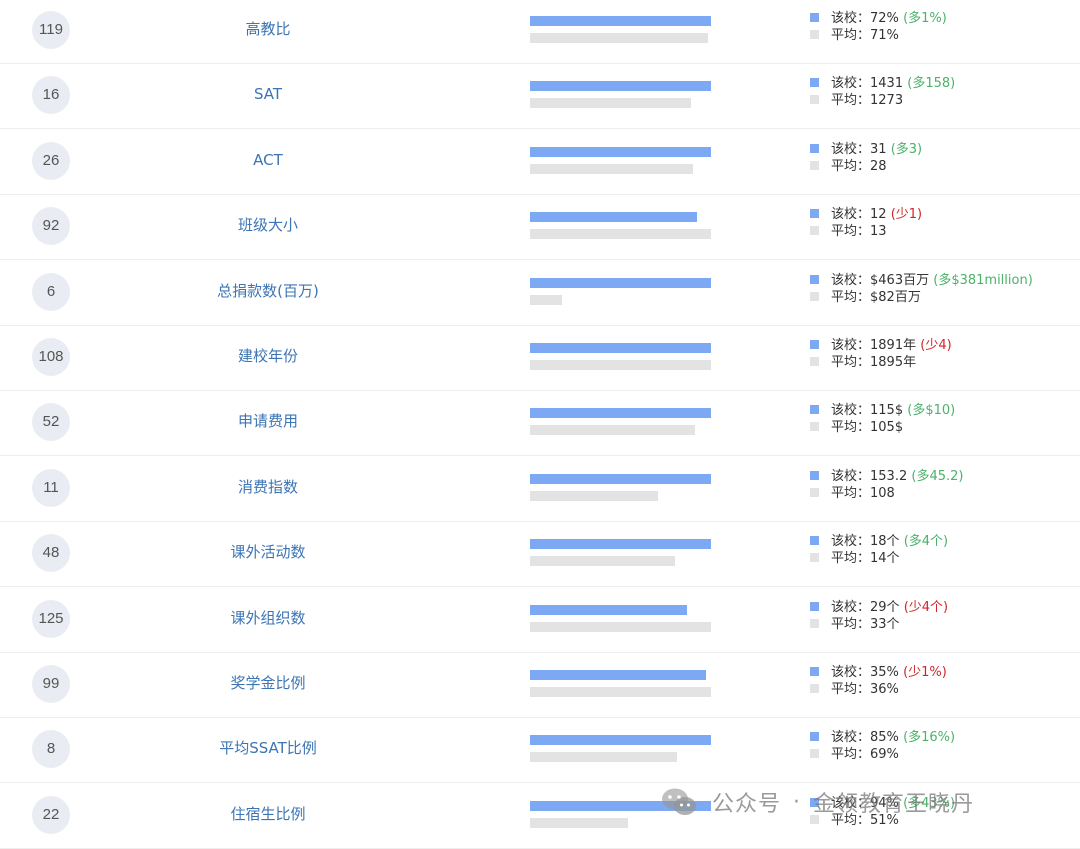 The width and height of the screenshot is (1080, 849). What do you see at coordinates (51, 226) in the screenshot?
I see `rank-badge: 92` at bounding box center [51, 226].